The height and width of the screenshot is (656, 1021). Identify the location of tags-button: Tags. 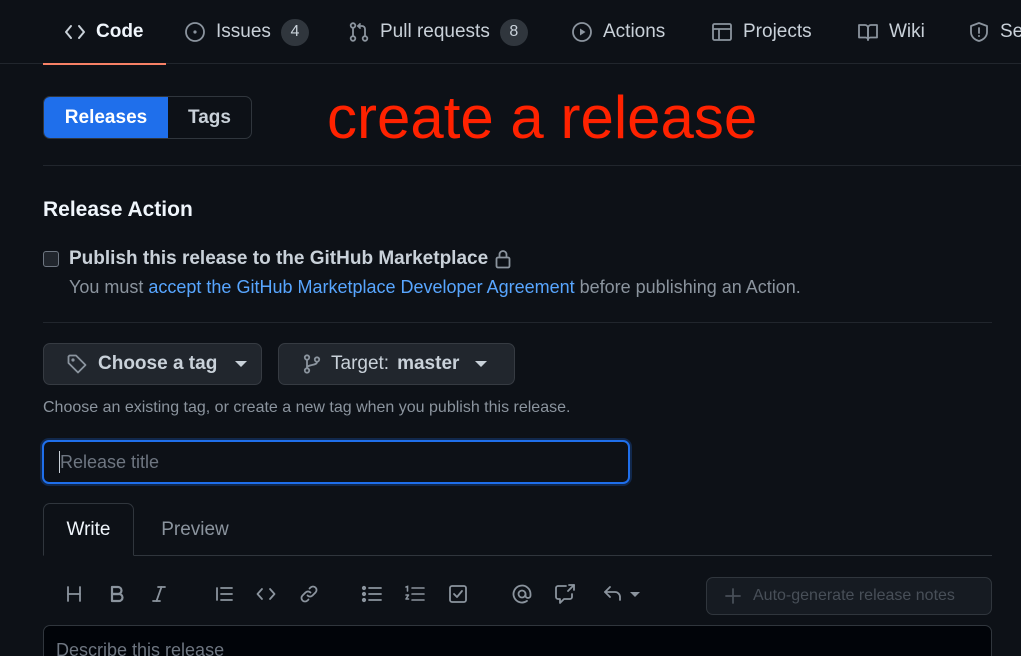
(209, 117).